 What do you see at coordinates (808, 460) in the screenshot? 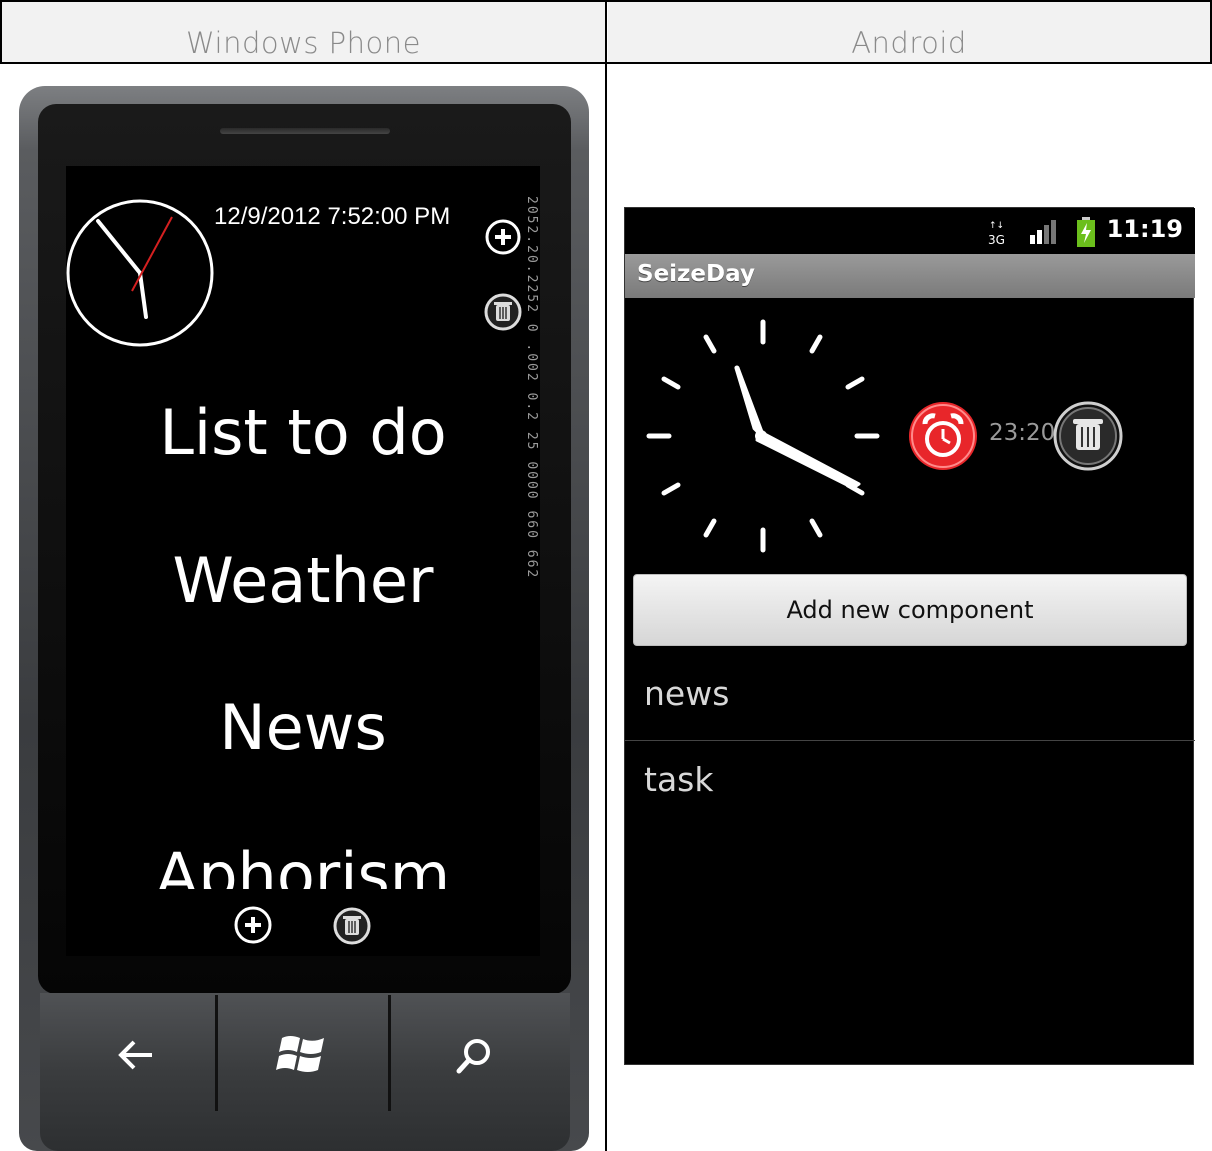
I see `hour-hand` at bounding box center [808, 460].